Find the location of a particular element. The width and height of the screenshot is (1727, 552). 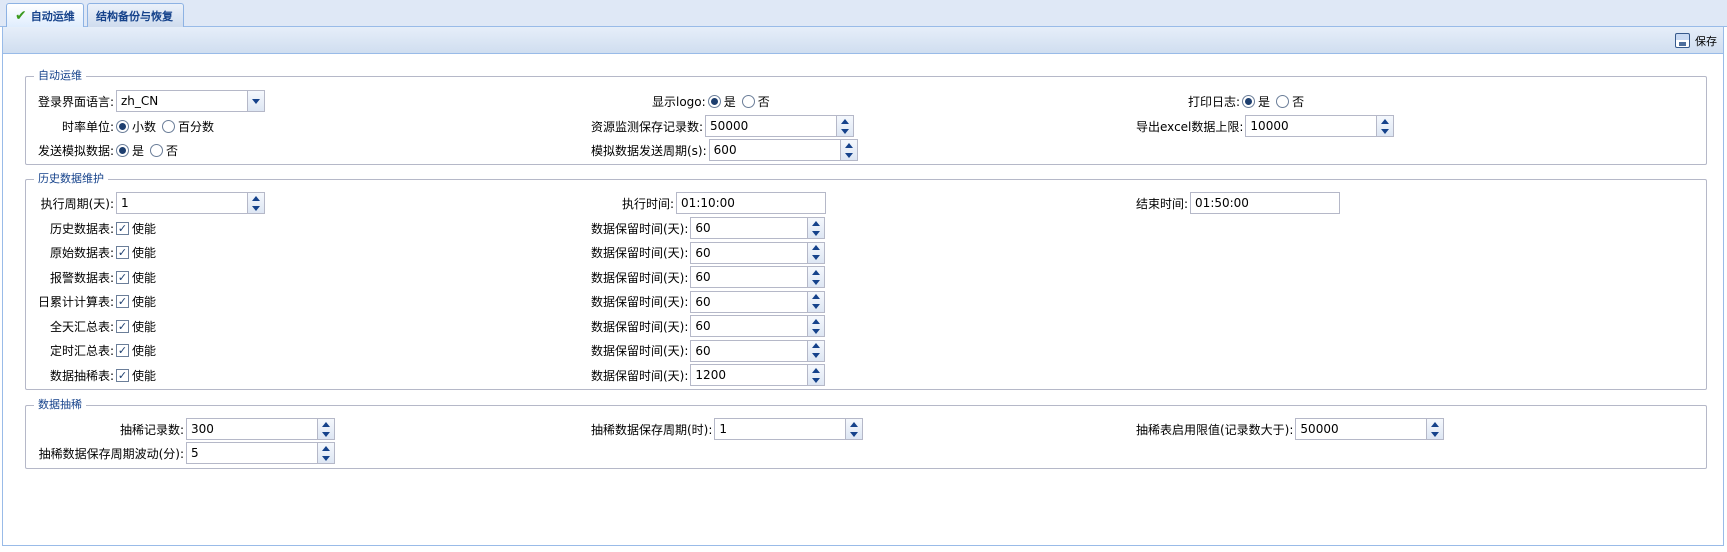

send-sim-yes-radio is located at coordinates (122, 150).